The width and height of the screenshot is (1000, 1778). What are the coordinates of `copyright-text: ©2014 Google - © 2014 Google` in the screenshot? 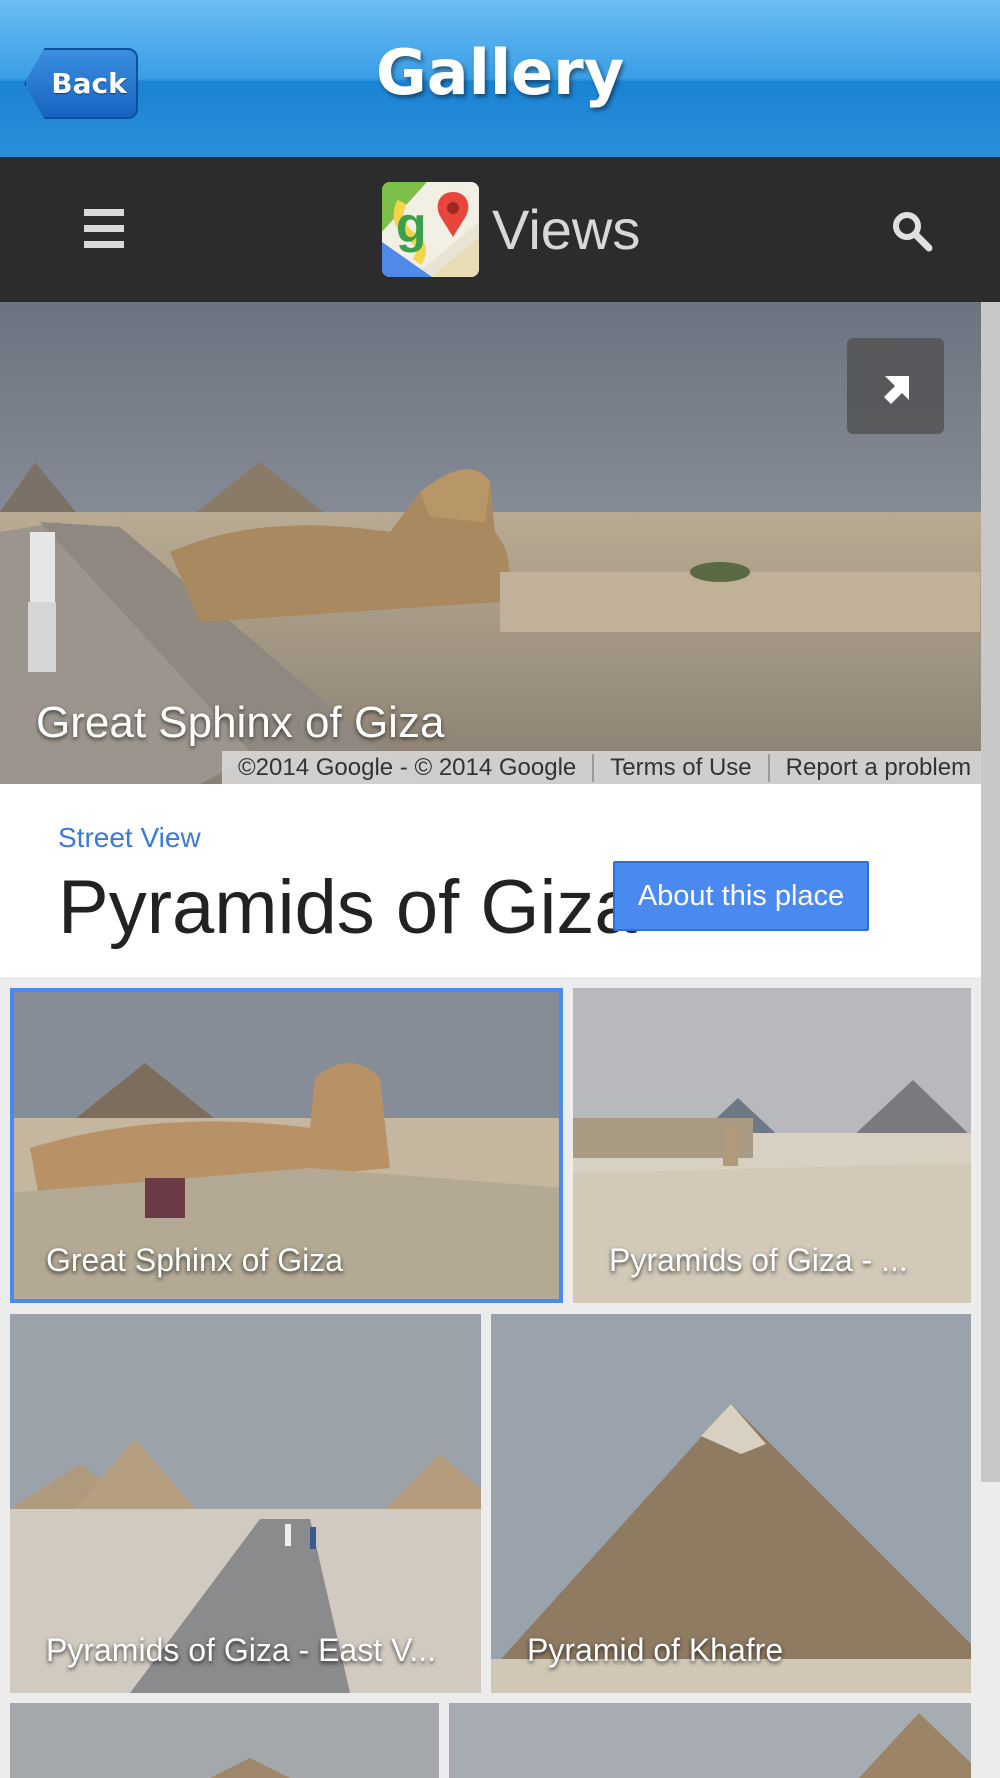 It's located at (408, 767).